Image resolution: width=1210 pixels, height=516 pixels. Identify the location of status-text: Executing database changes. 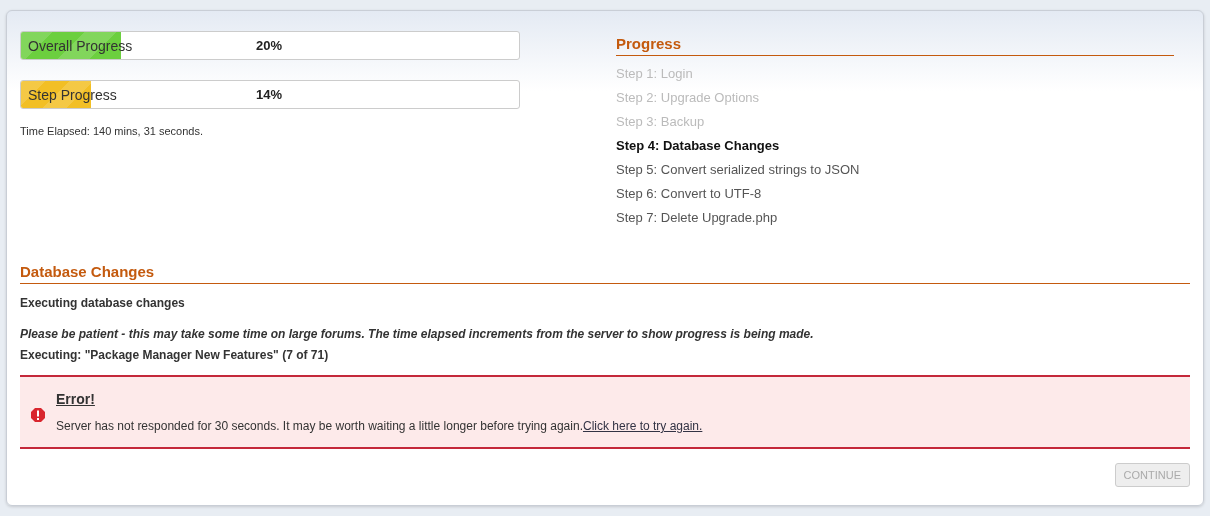
(103, 303).